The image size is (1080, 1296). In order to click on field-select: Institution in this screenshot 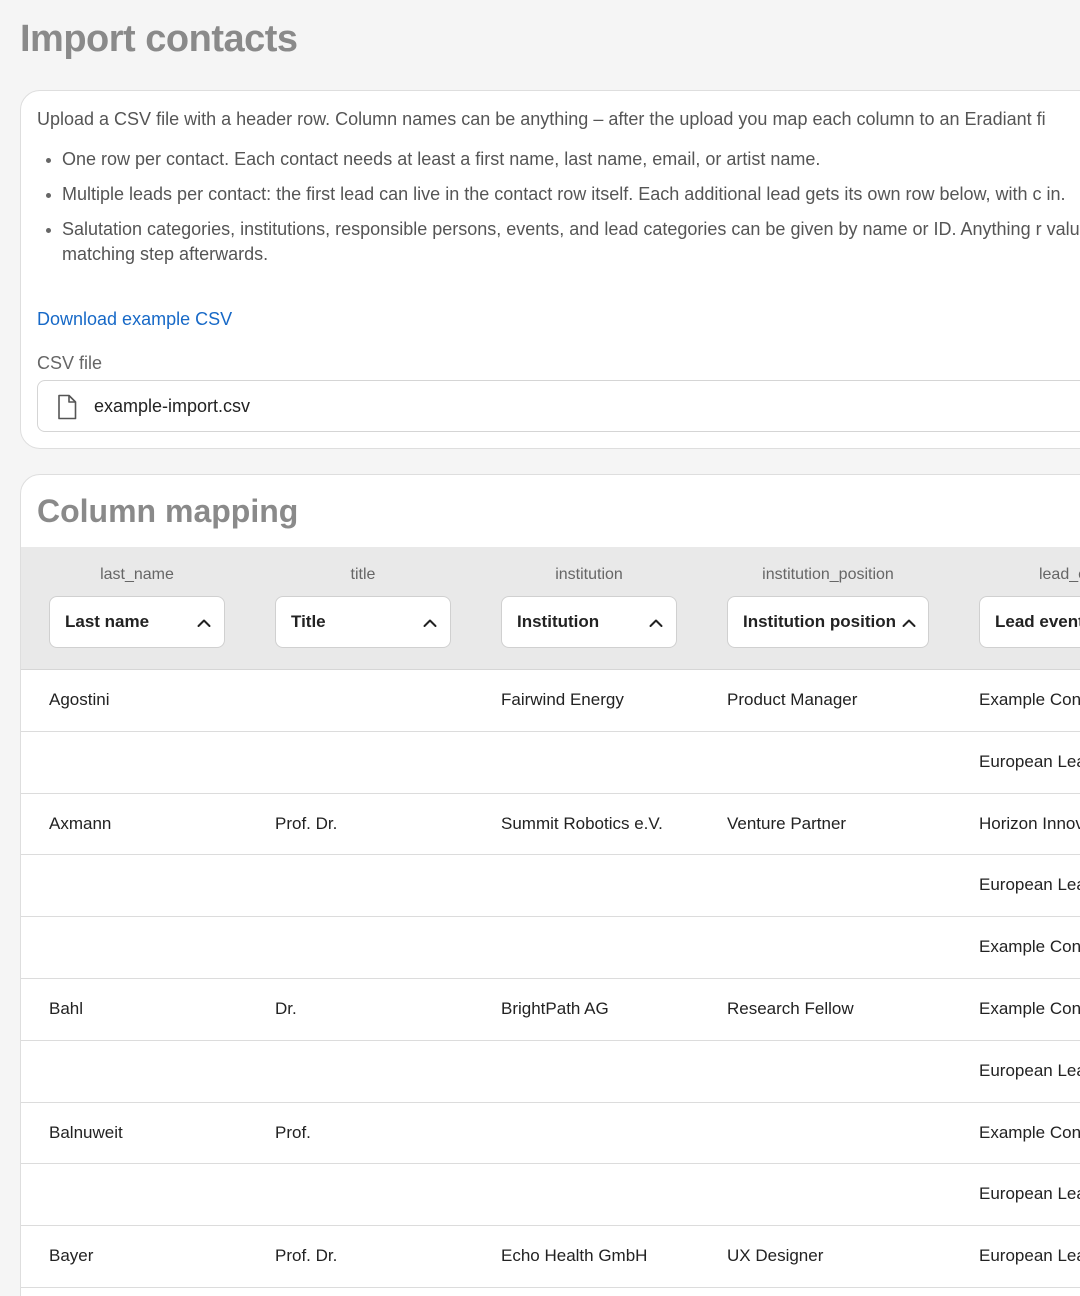, I will do `click(589, 622)`.